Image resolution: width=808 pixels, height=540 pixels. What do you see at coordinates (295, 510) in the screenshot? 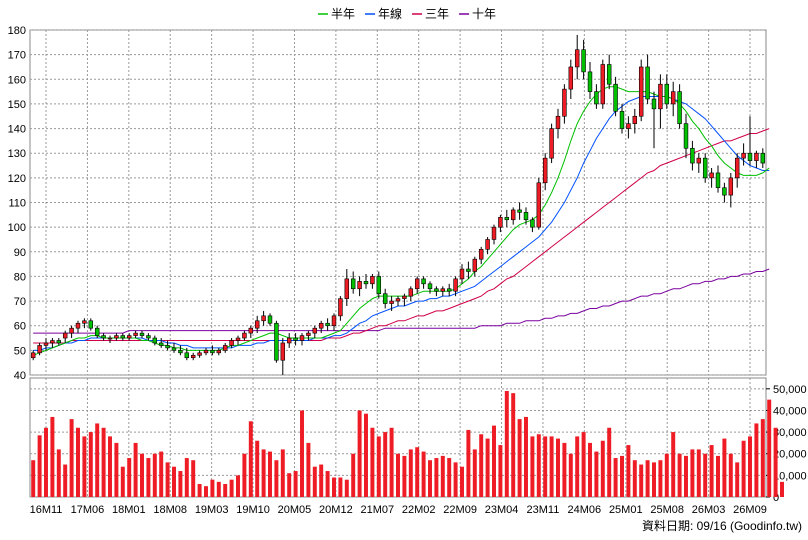
I see `x-tick-label: 20M05` at bounding box center [295, 510].